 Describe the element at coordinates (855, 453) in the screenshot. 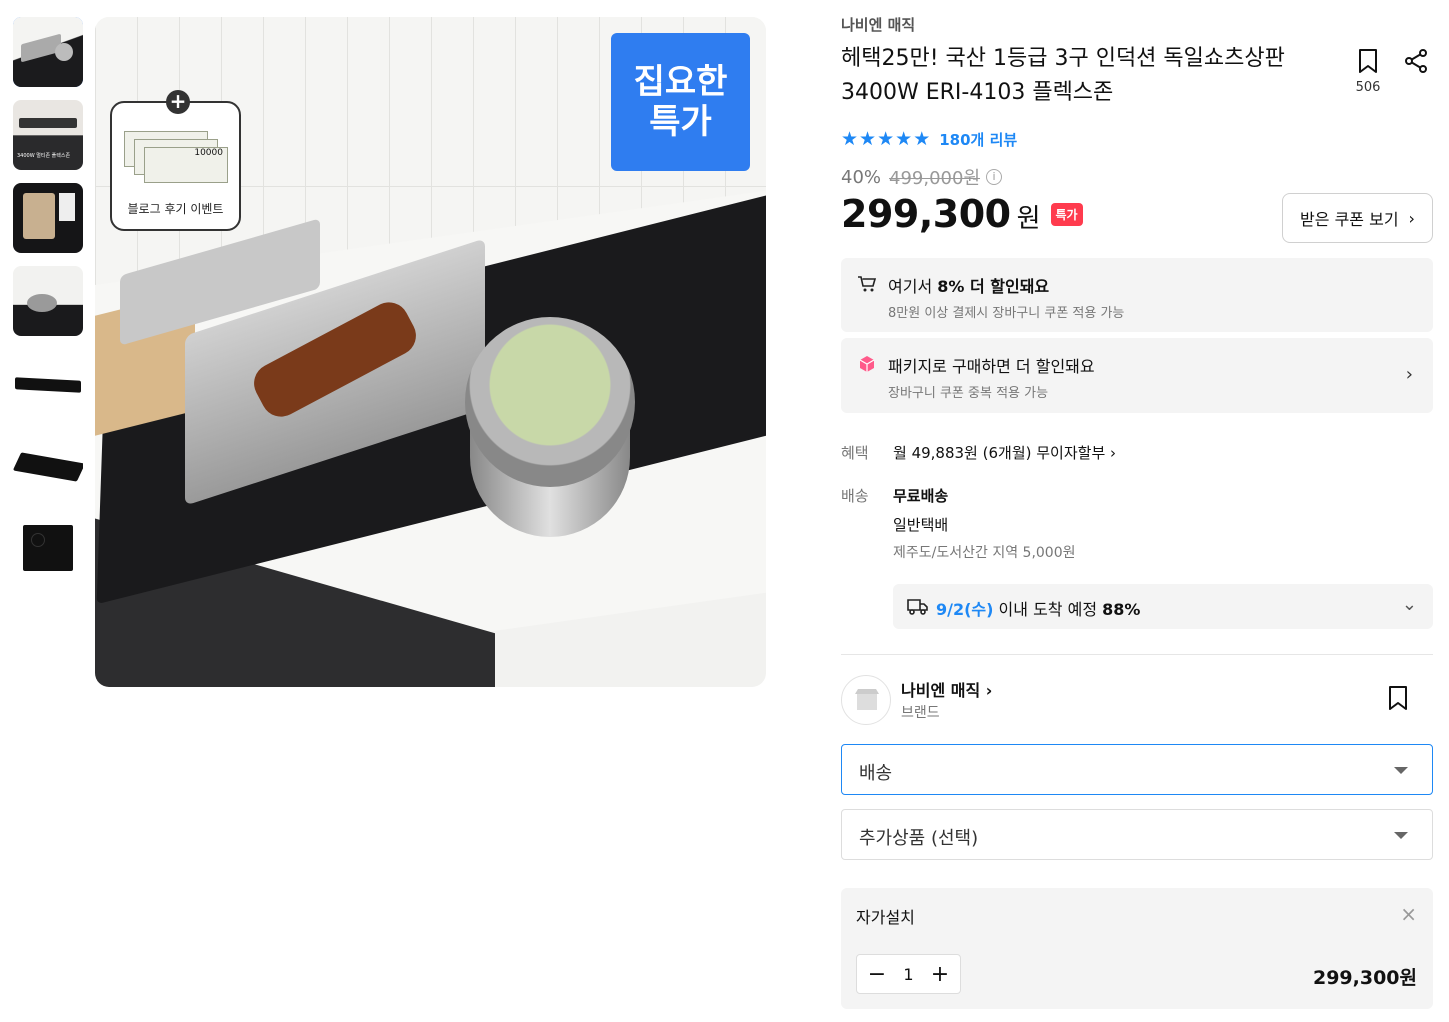

I see `benefit-label: 혜택` at that location.